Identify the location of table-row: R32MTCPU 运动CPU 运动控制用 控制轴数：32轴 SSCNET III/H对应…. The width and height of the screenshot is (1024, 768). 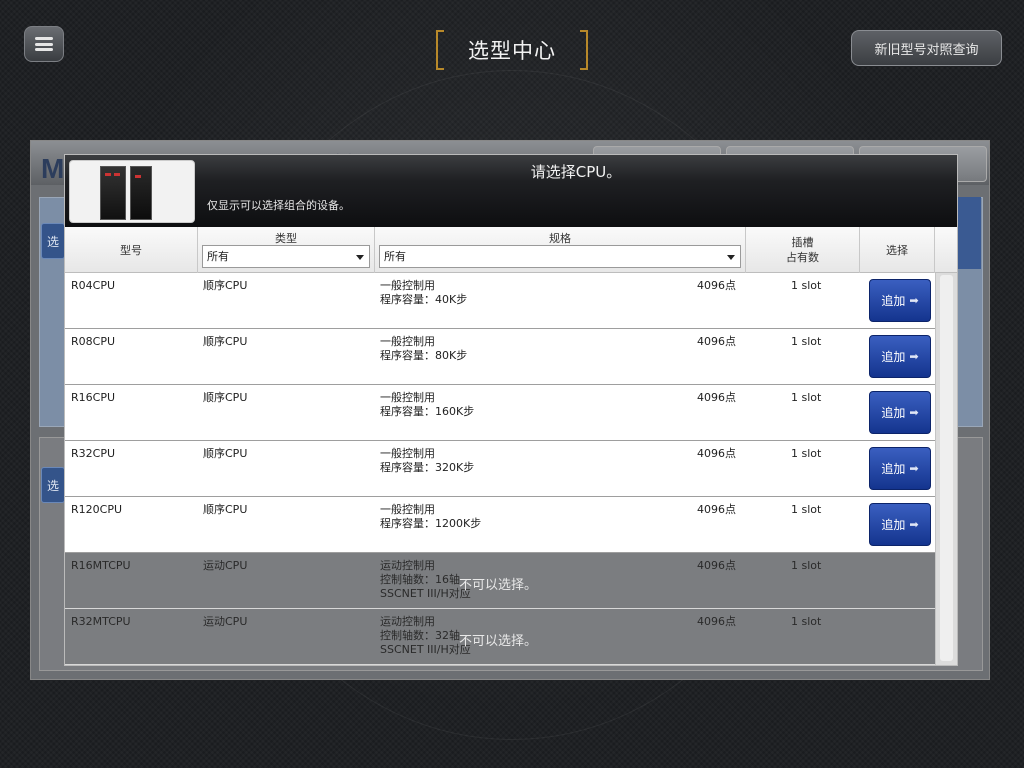
(500, 637).